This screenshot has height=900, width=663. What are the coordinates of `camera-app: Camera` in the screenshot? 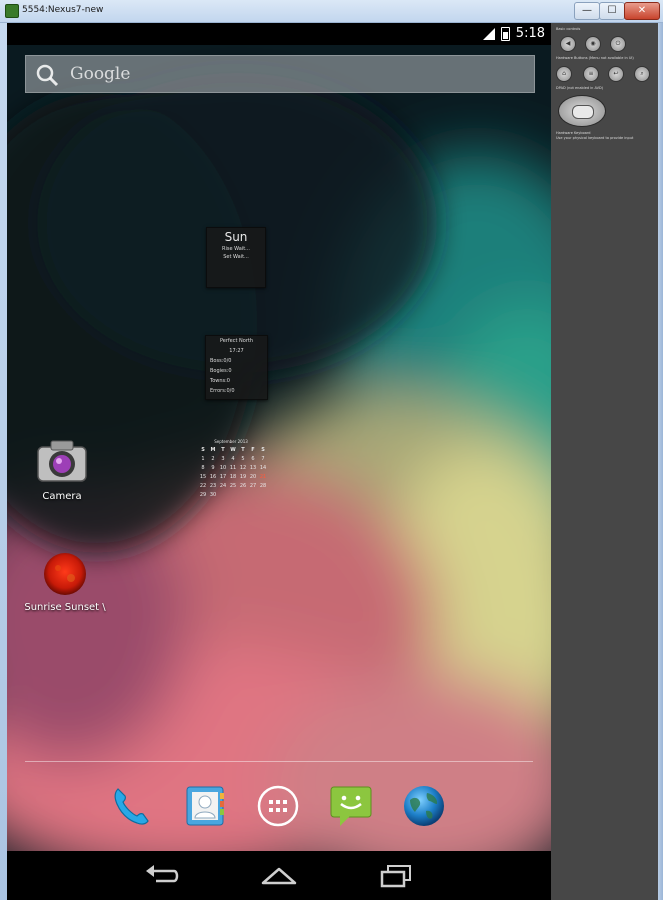 It's located at (62, 469).